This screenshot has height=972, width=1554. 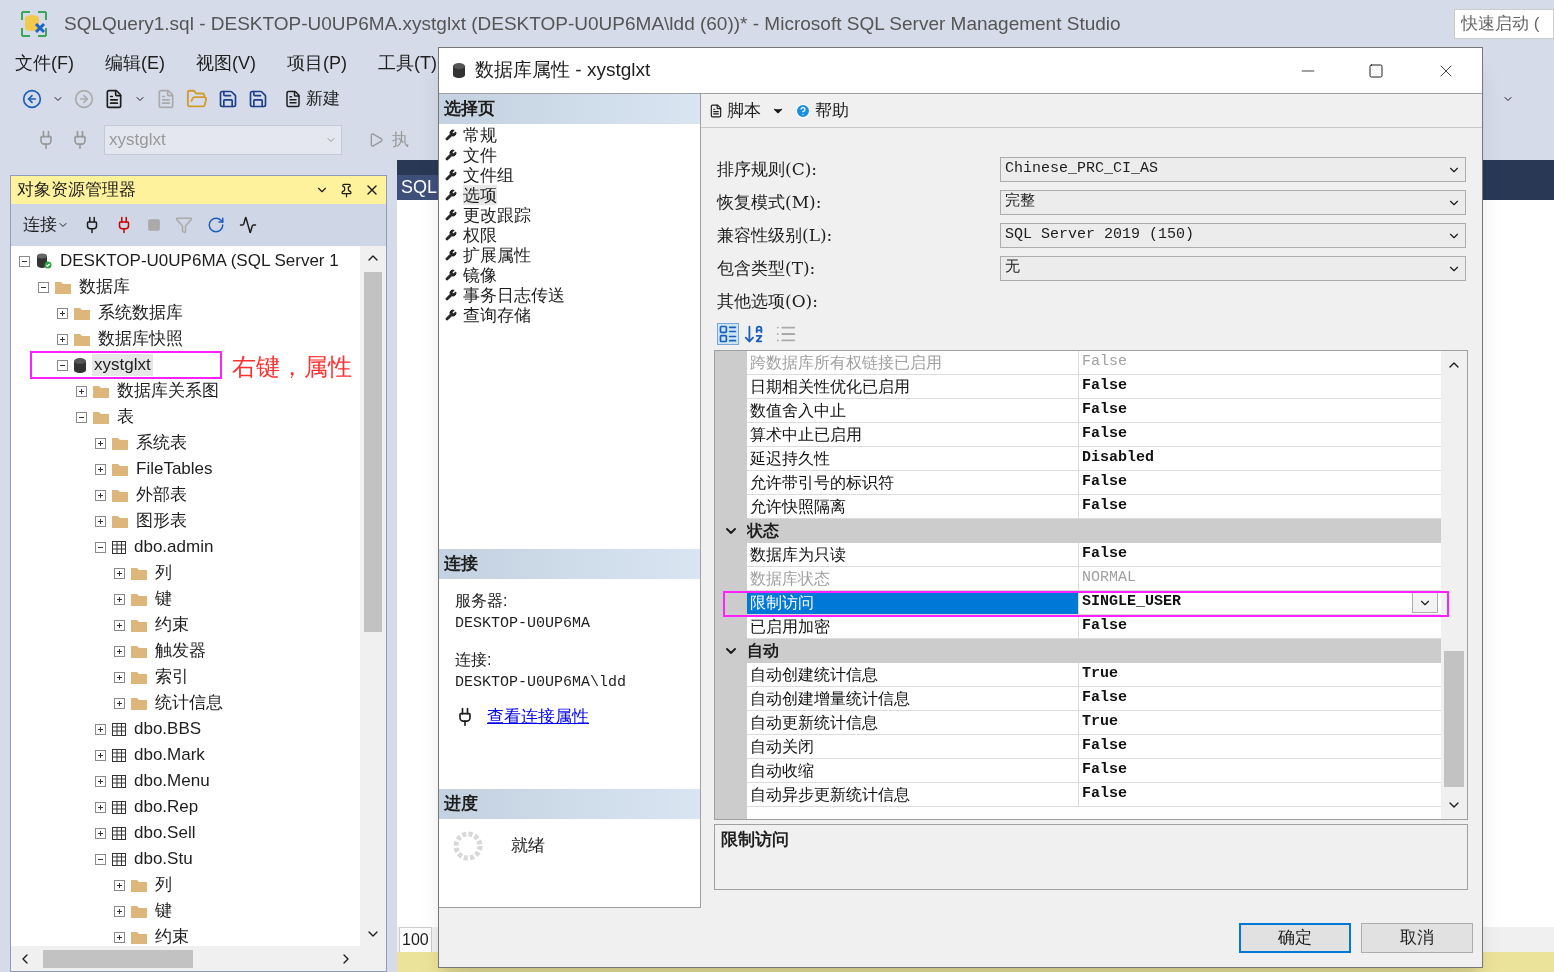 I want to click on page-item: 查询存储, so click(x=497, y=315).